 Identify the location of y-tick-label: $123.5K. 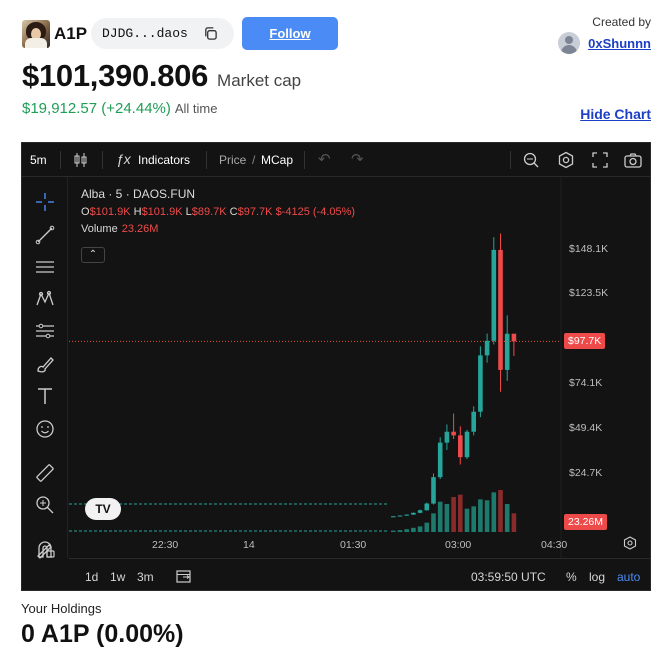
(589, 293).